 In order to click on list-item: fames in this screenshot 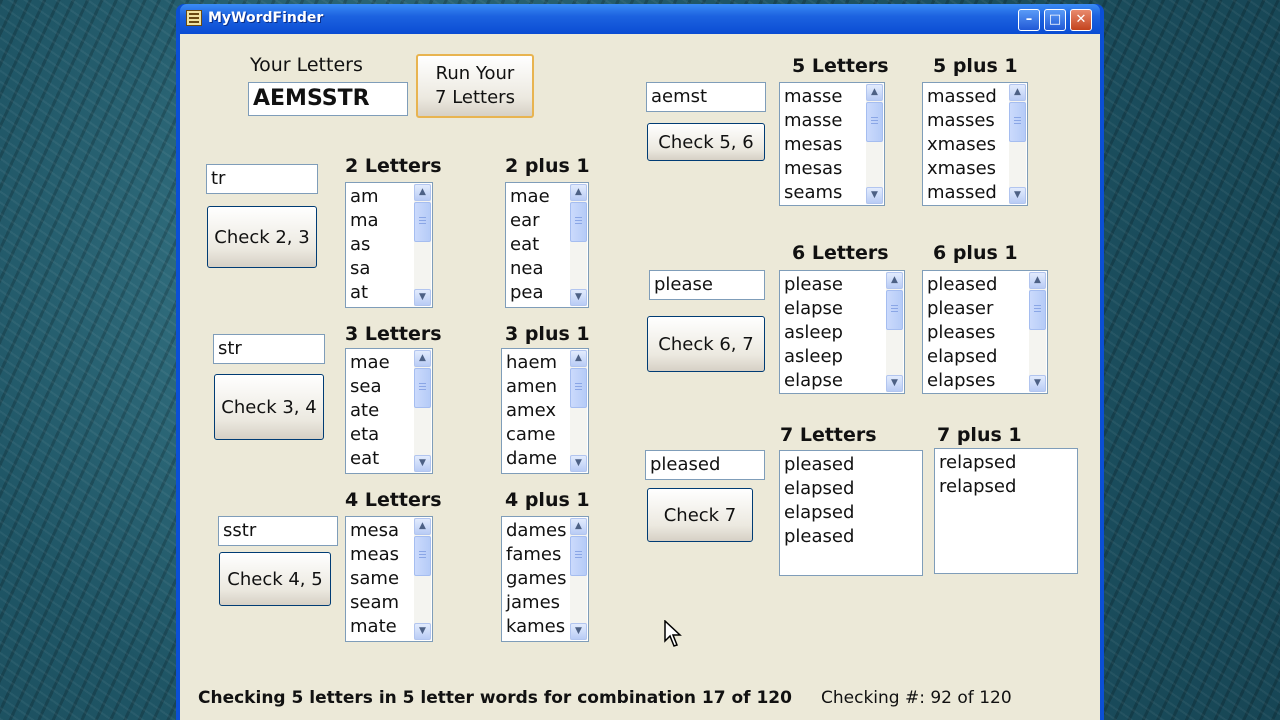, I will do `click(537, 555)`.